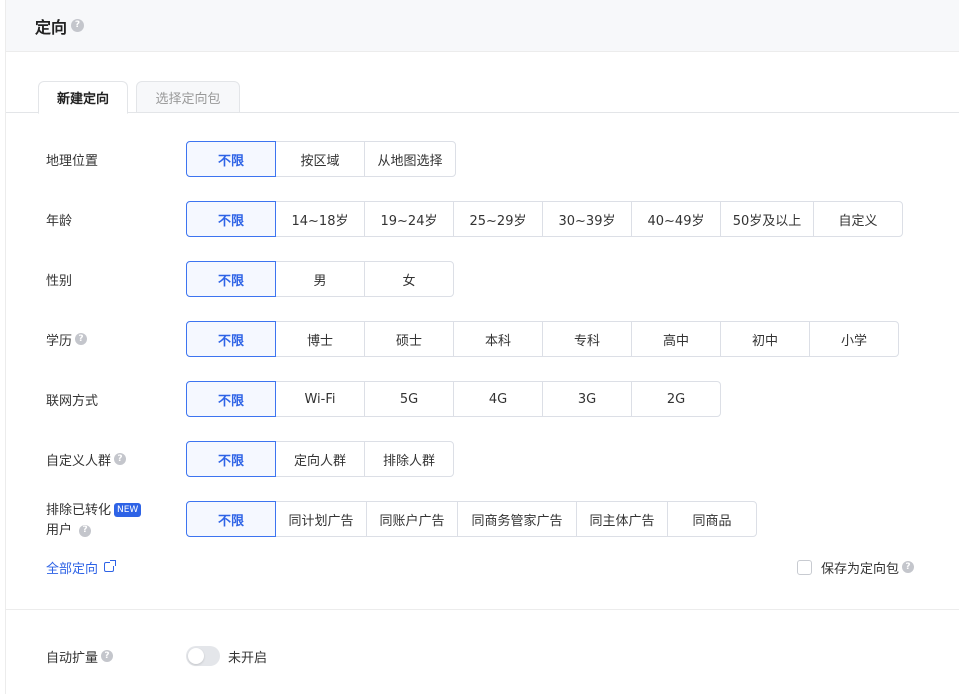 The image size is (959, 694). I want to click on row-label-network: 联网方式, so click(72, 401).